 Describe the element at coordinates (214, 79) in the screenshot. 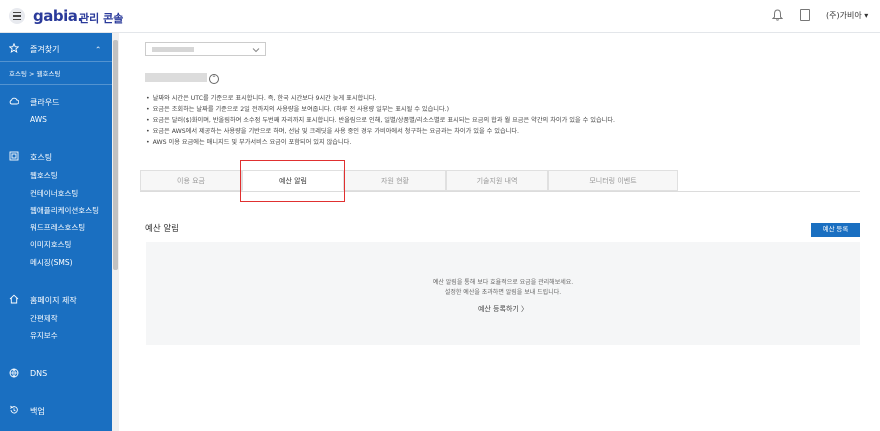

I see `collapse-toggle-icon: ⌃` at that location.